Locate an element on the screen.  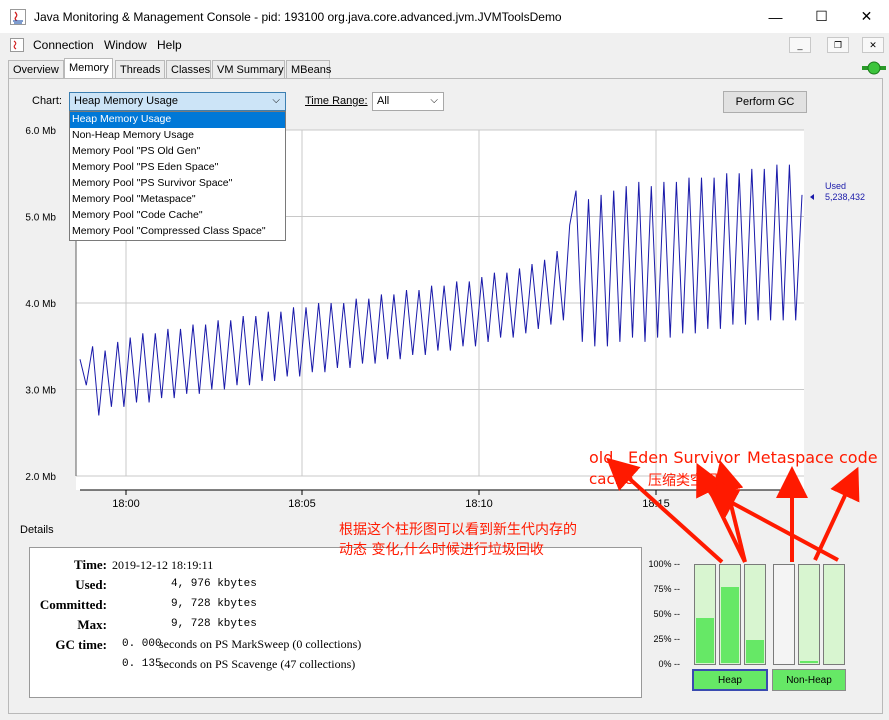
menu-window: Window is located at coordinates (125, 45).